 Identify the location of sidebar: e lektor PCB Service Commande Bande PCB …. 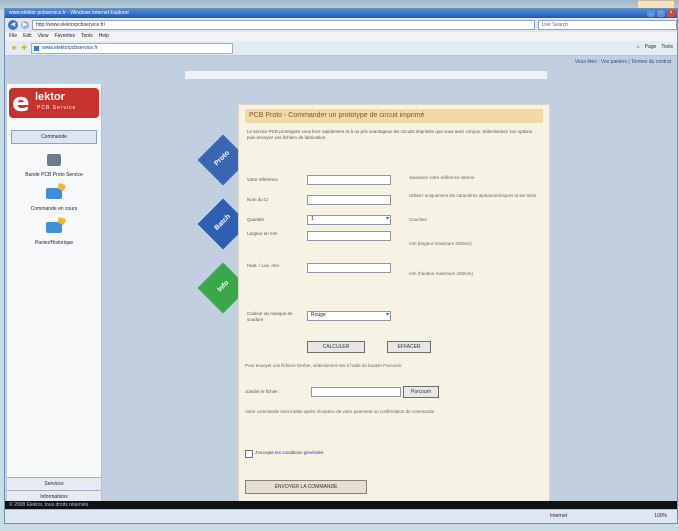
(54, 293).